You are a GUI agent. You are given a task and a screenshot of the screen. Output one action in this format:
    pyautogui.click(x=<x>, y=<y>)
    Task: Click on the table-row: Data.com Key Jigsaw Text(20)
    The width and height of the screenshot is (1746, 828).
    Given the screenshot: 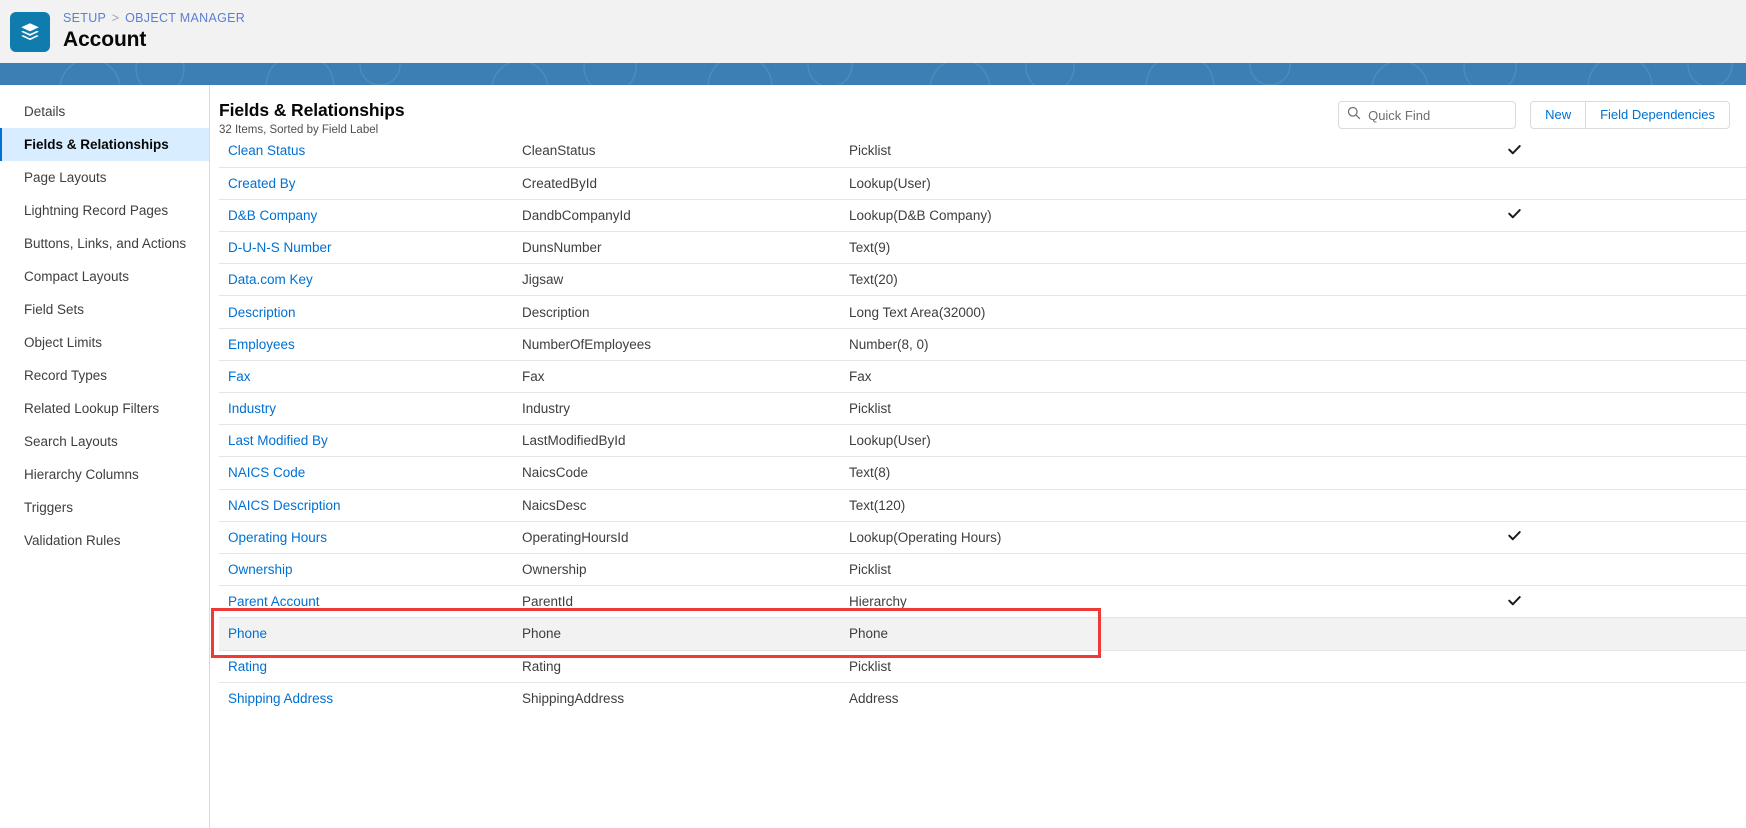 What is the action you would take?
    pyautogui.click(x=982, y=279)
    